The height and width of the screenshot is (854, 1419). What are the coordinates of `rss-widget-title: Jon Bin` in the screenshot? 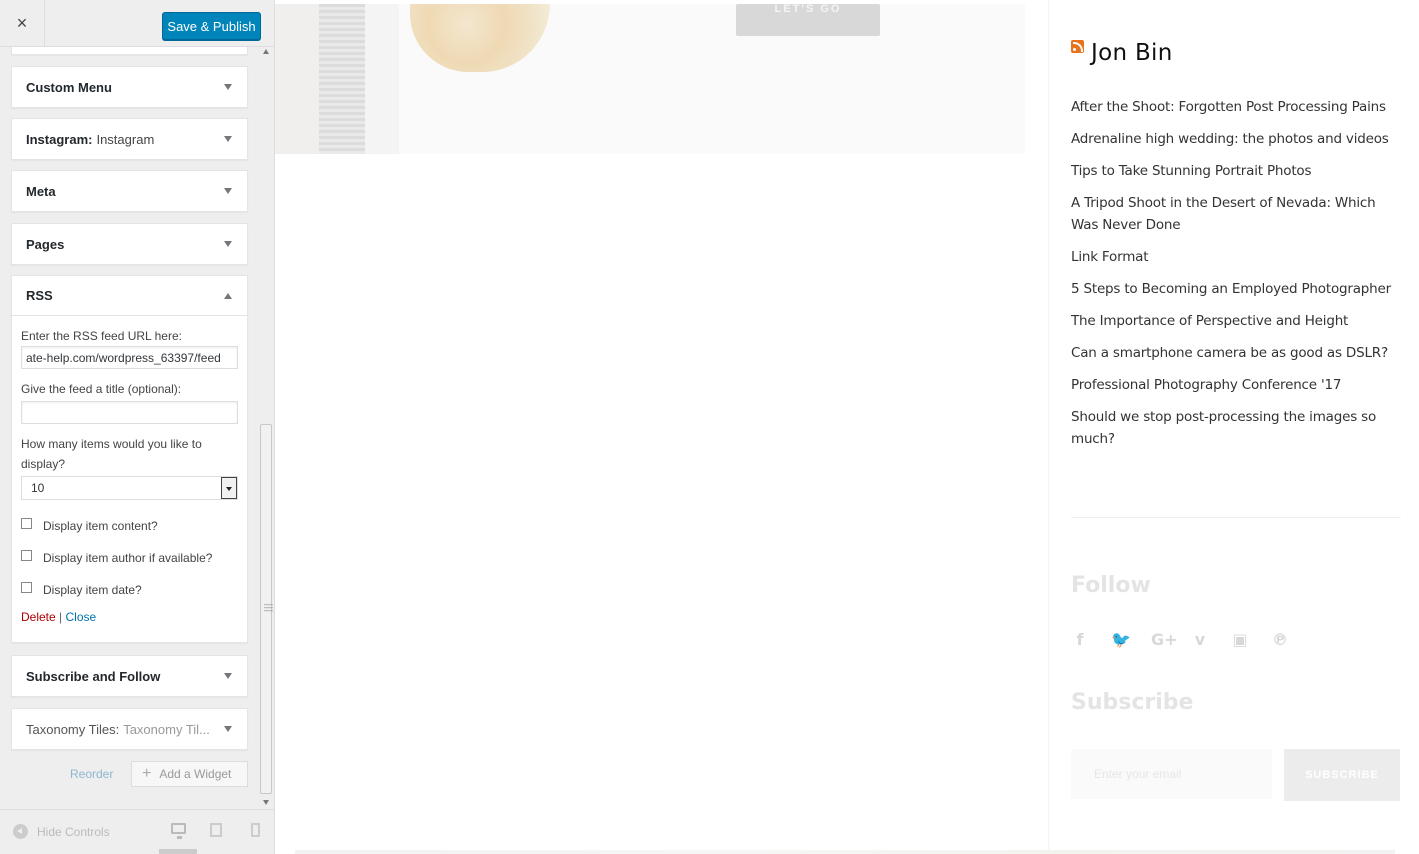 It's located at (1132, 53).